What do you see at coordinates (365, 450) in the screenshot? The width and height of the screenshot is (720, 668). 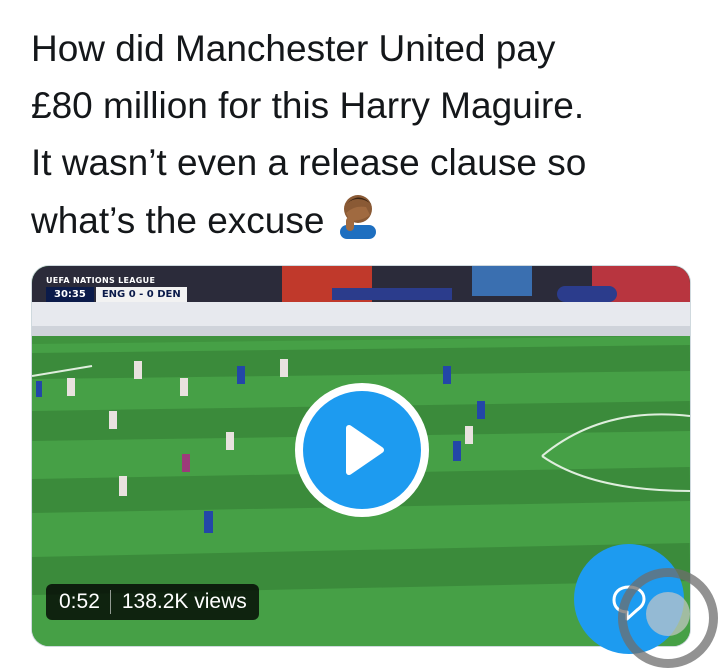 I see `play-icon` at bounding box center [365, 450].